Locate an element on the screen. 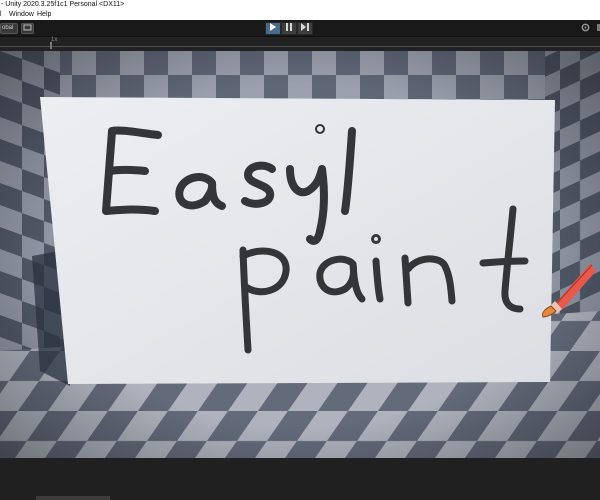  game-view-scale-bar: 1x is located at coordinates (300, 44).